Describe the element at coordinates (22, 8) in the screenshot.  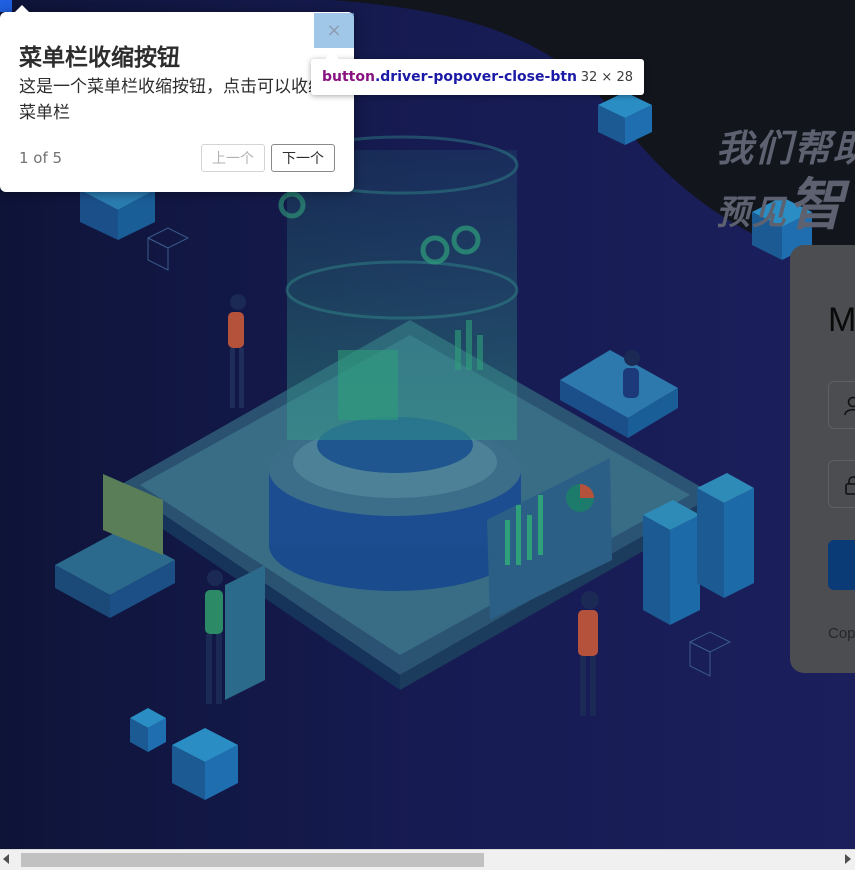
I see `popover-arrow` at that location.